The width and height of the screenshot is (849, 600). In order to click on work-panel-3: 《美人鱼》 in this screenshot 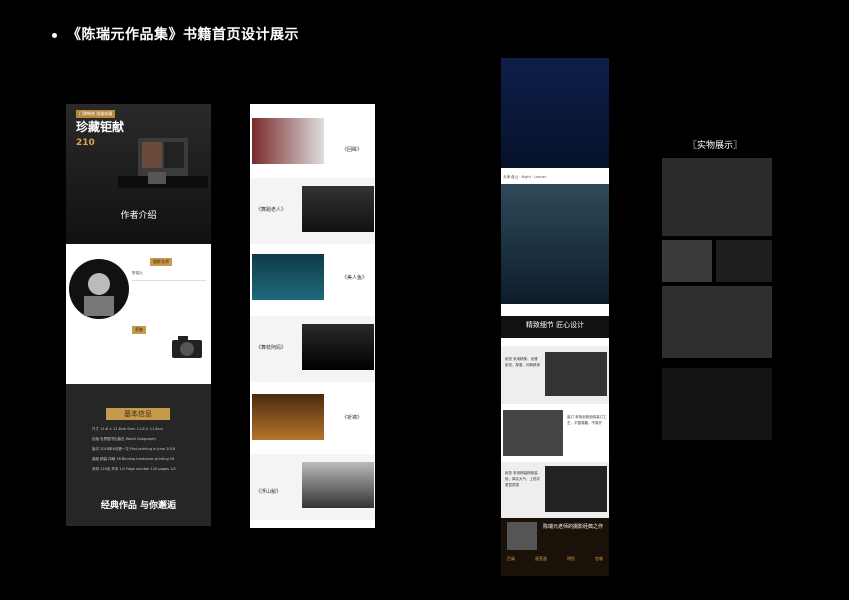, I will do `click(312, 279)`.